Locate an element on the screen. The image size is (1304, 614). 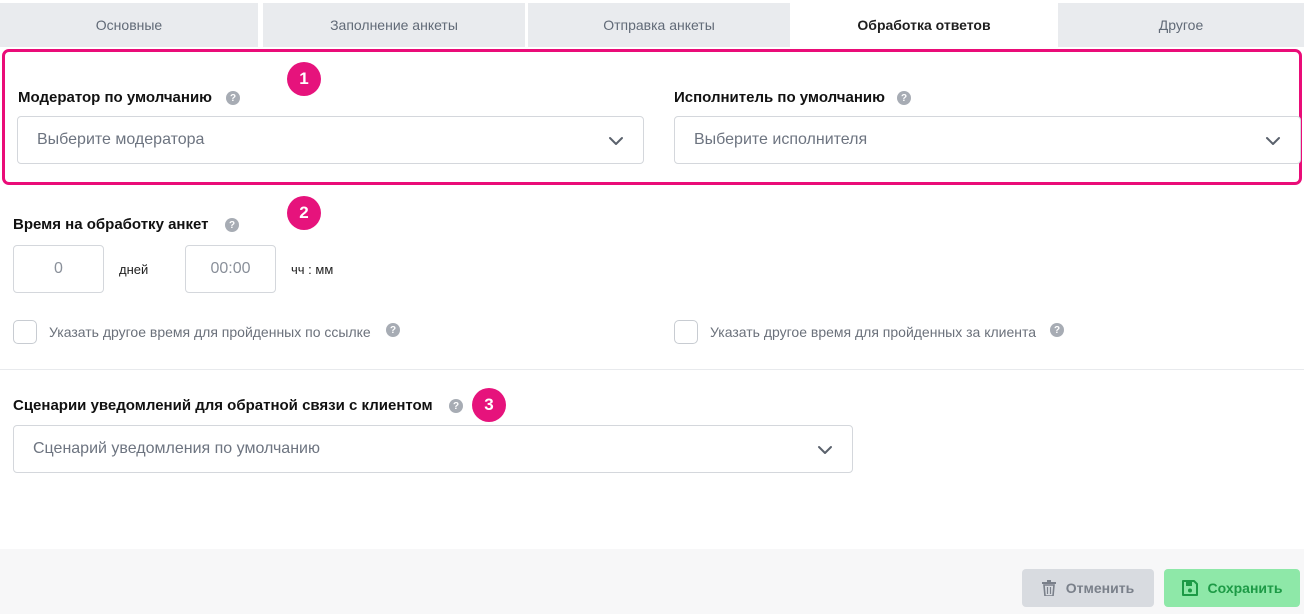
tab-label: Отправка анкеты is located at coordinates (659, 25).